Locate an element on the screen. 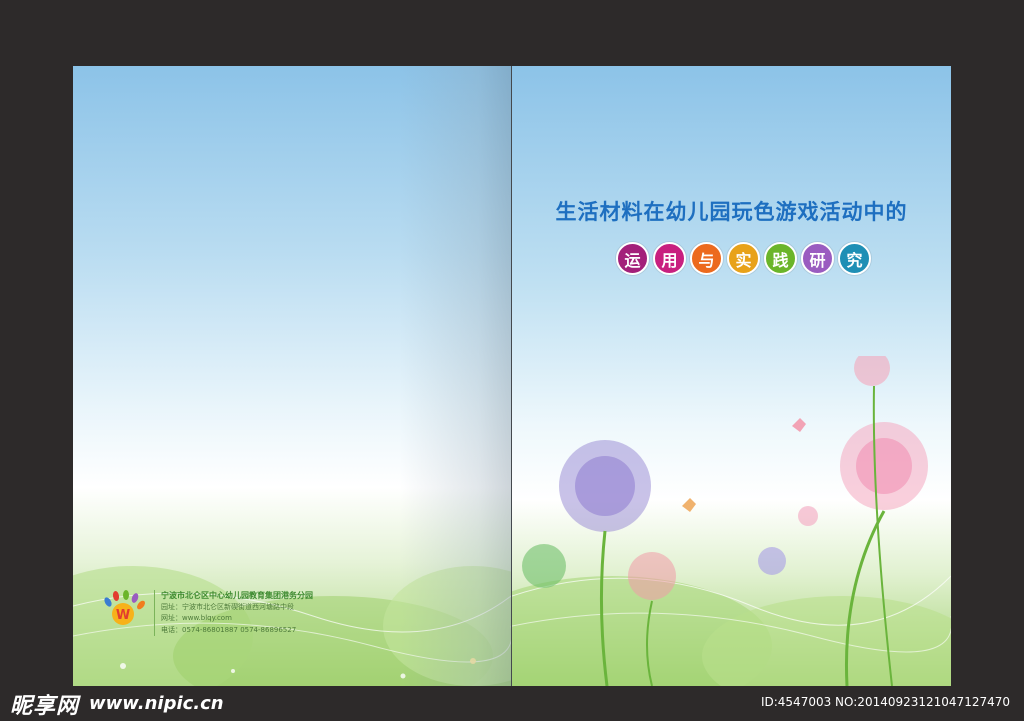 The image size is (1024, 721). subtitle-char: 实 is located at coordinates (743, 258).